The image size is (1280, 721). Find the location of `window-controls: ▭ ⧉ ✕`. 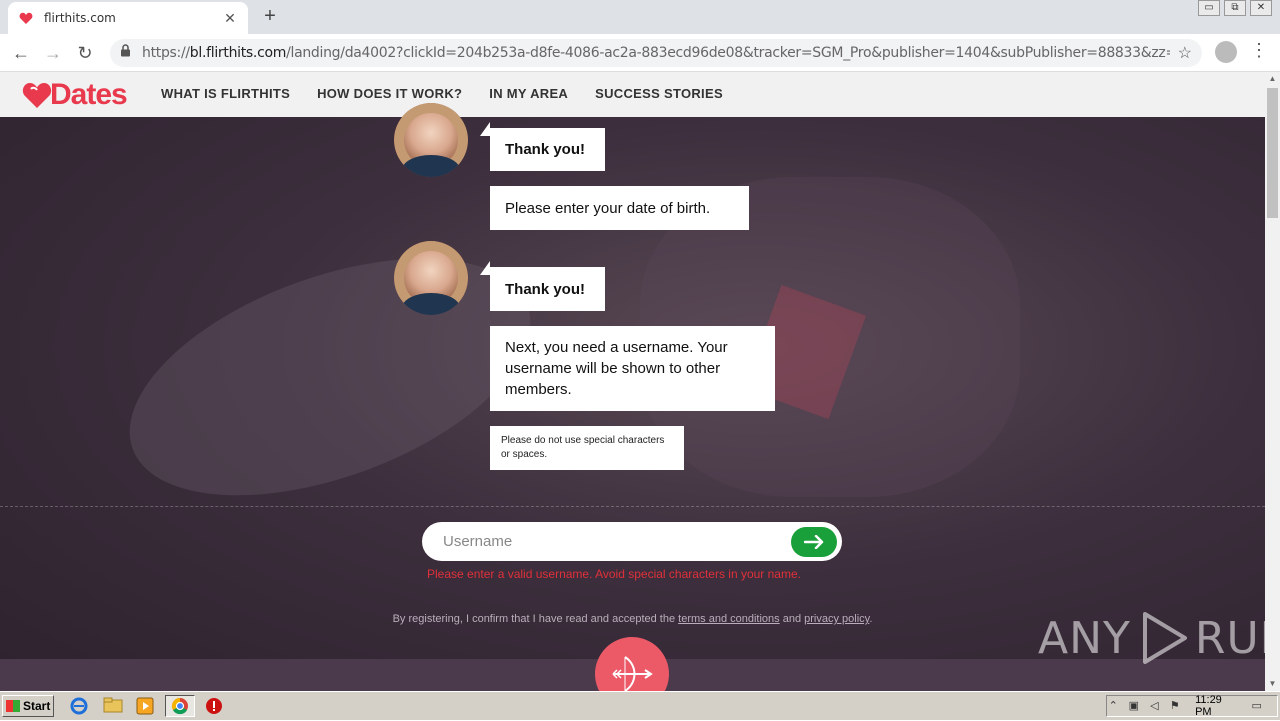

window-controls: ▭ ⧉ ✕ is located at coordinates (1235, 8).